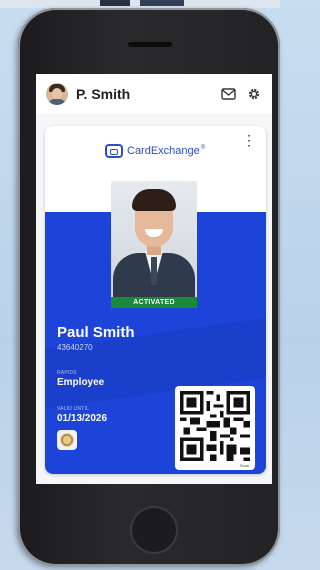 The image size is (320, 570). What do you see at coordinates (103, 94) in the screenshot?
I see `user-display-name: P. Smith` at bounding box center [103, 94].